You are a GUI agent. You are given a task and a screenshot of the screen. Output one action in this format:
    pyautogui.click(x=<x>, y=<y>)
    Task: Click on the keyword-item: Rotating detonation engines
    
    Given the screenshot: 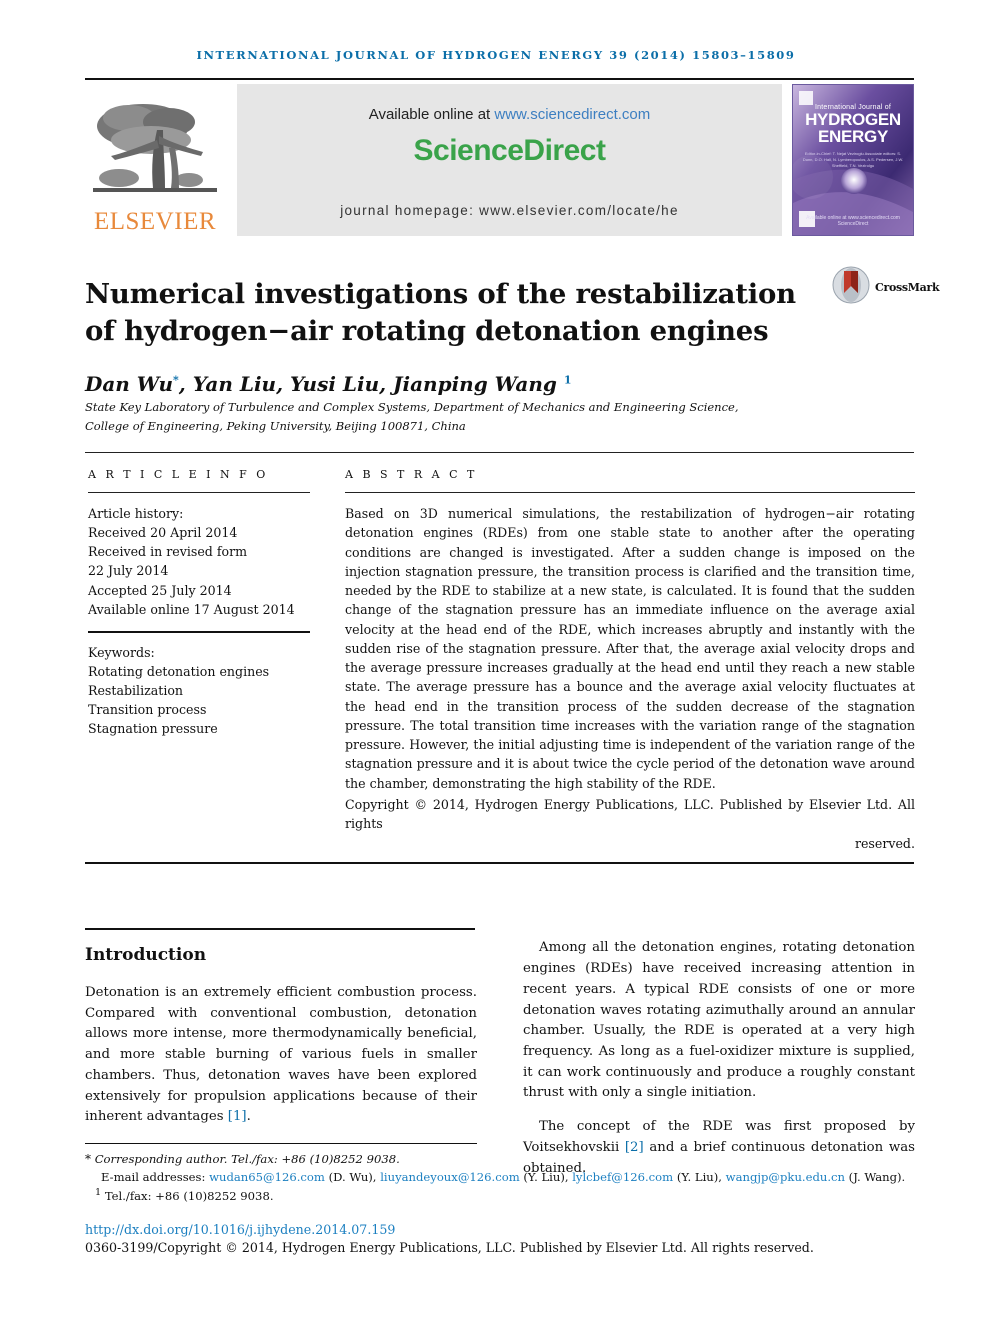 What is the action you would take?
    pyautogui.click(x=179, y=671)
    